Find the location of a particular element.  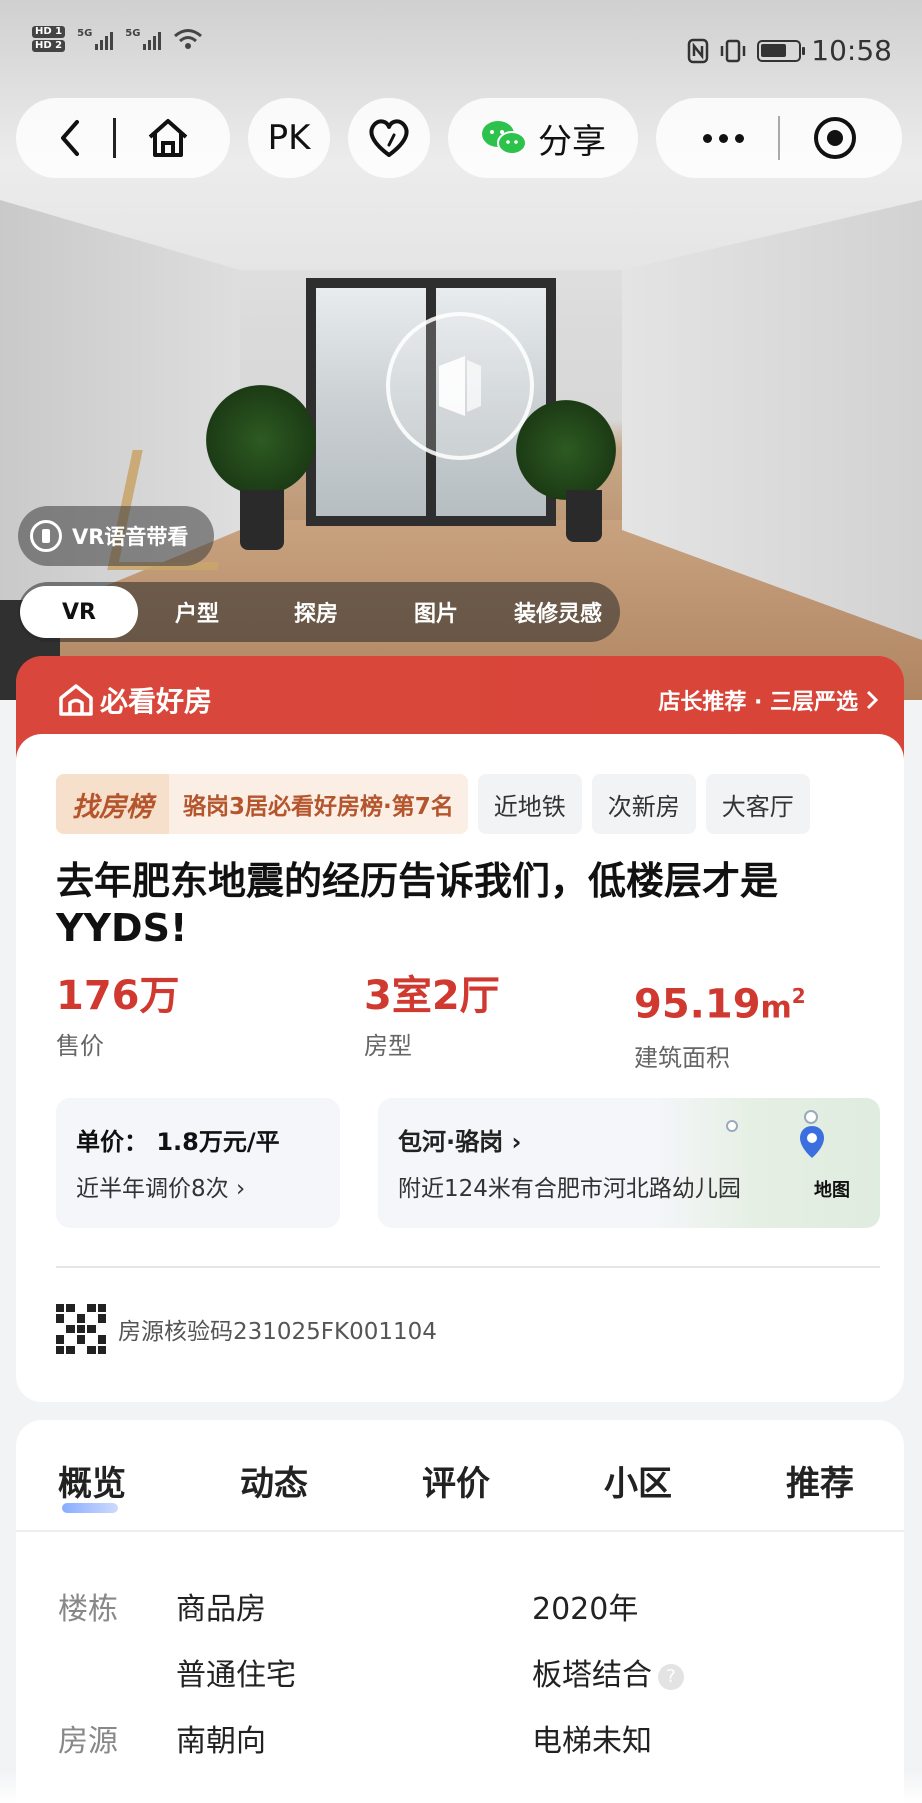

price-value: 176万 is located at coordinates (118, 996).